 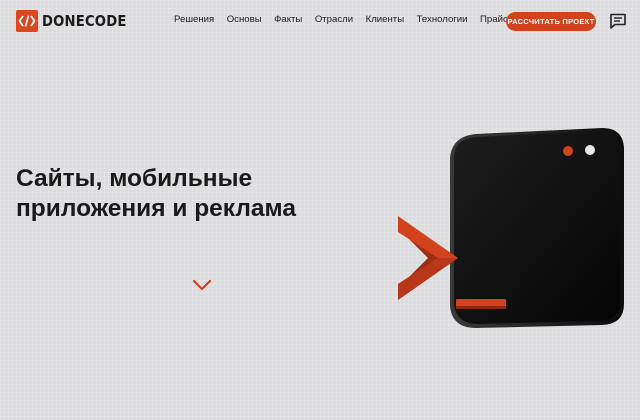 What do you see at coordinates (27, 21) in the screenshot?
I see `code-brackets-icon` at bounding box center [27, 21].